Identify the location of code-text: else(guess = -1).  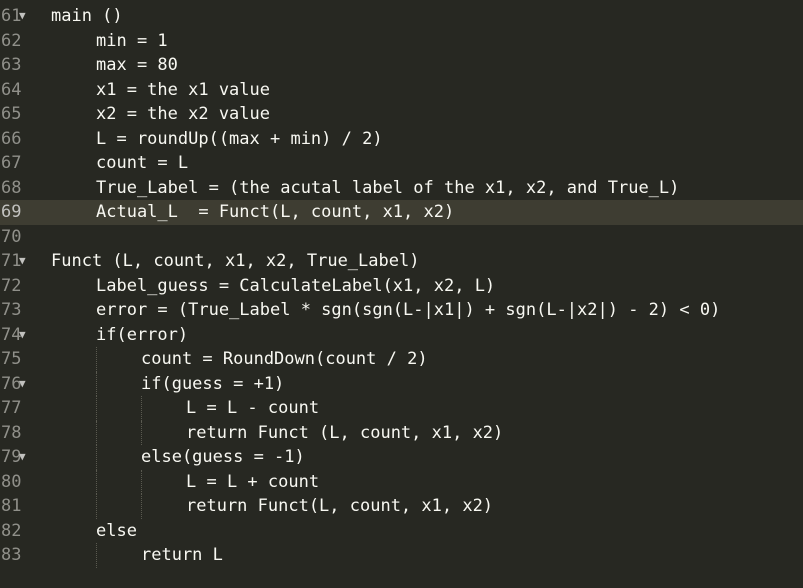
(223, 457).